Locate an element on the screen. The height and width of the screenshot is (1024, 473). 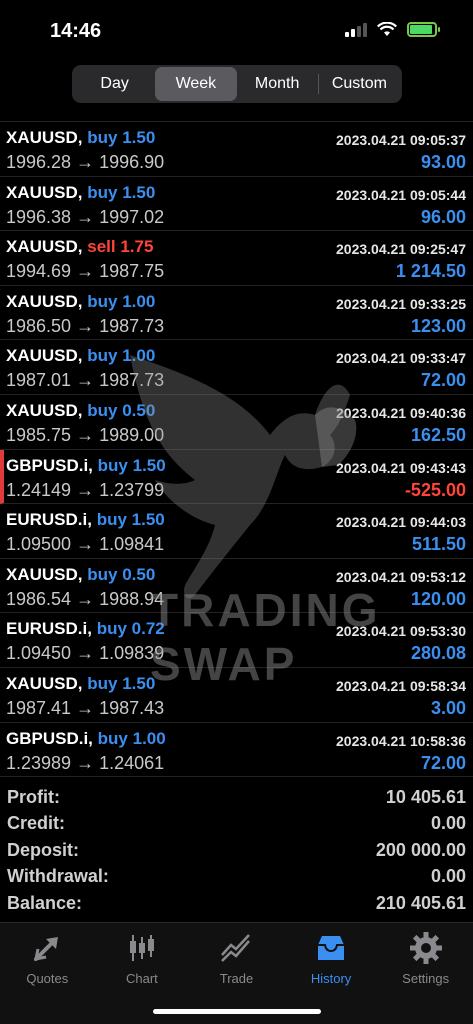
deal-volume: 1.75 is located at coordinates (137, 247).